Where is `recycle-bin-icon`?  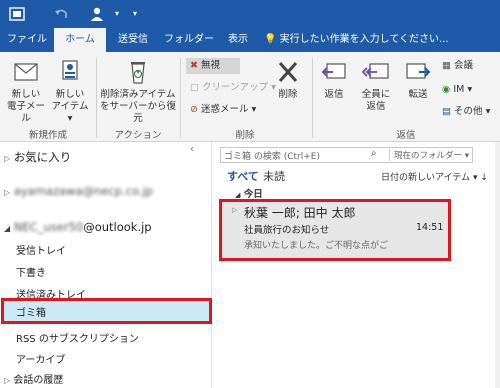 recycle-bin-icon is located at coordinates (138, 72).